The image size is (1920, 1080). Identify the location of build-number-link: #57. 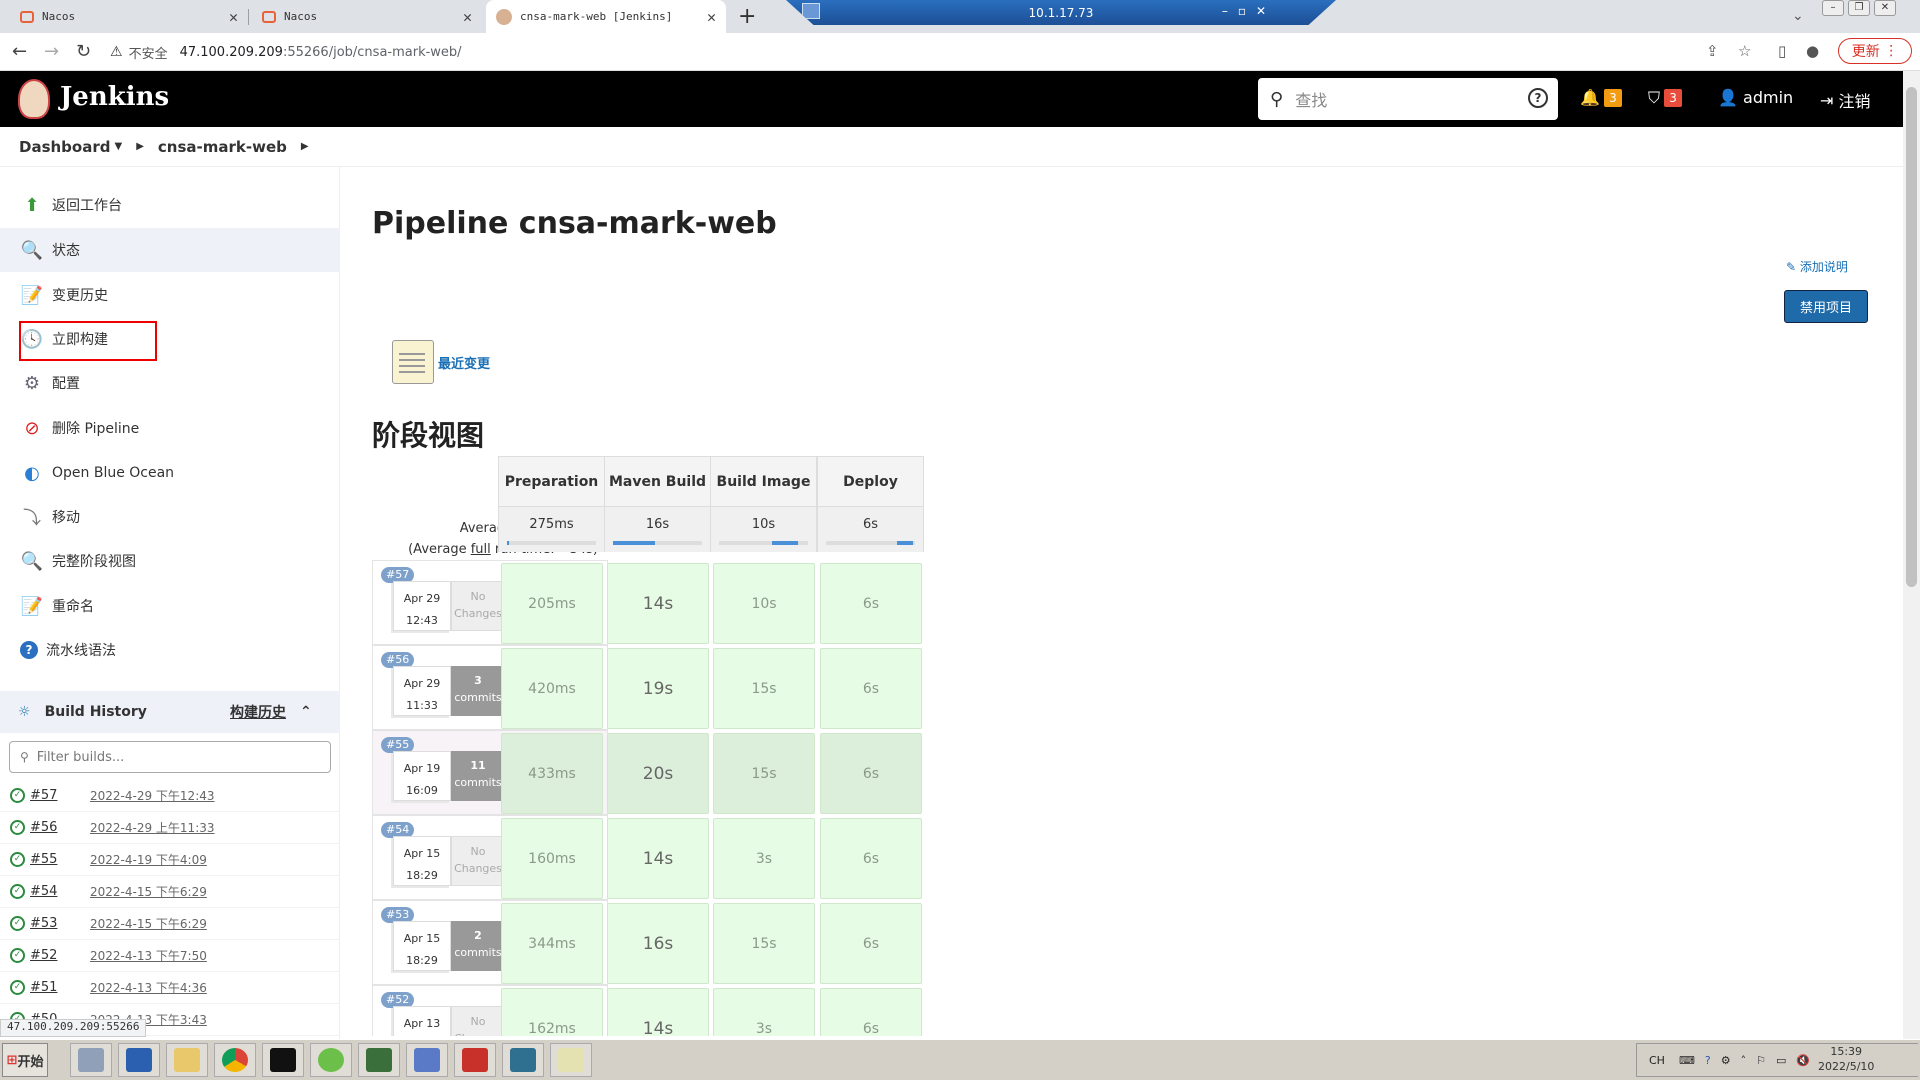
(60, 795).